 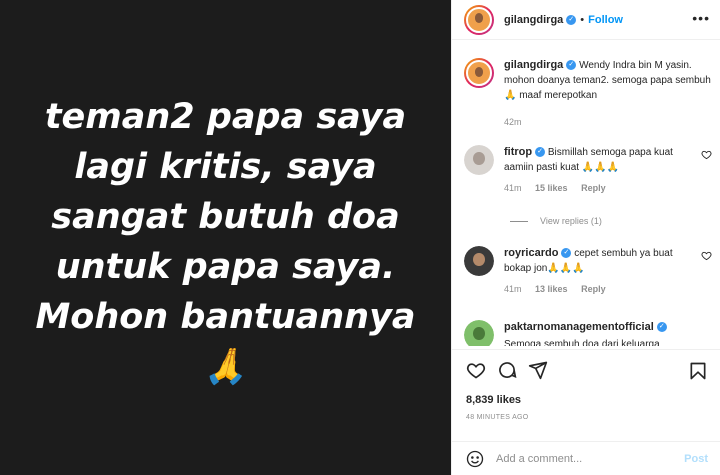 What do you see at coordinates (479, 73) in the screenshot?
I see `caption-avatar` at bounding box center [479, 73].